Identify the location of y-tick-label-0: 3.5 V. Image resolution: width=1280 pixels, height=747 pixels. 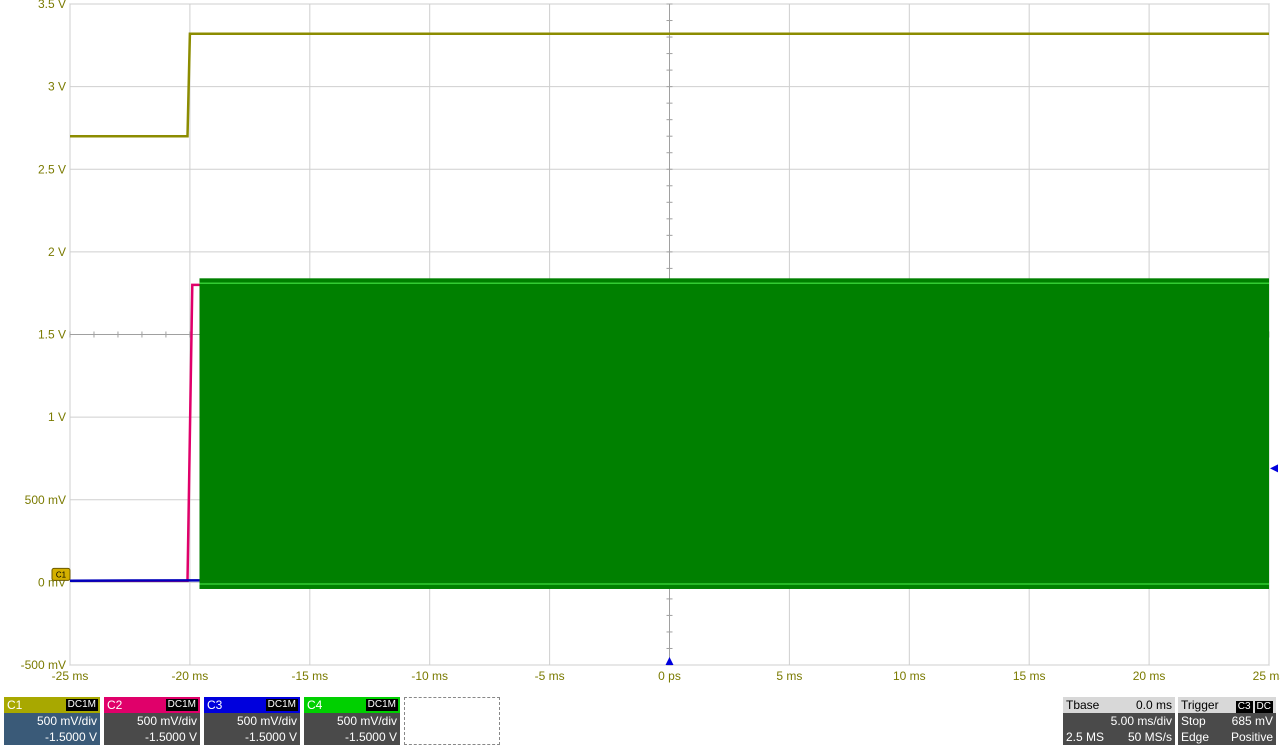
(52, 5).